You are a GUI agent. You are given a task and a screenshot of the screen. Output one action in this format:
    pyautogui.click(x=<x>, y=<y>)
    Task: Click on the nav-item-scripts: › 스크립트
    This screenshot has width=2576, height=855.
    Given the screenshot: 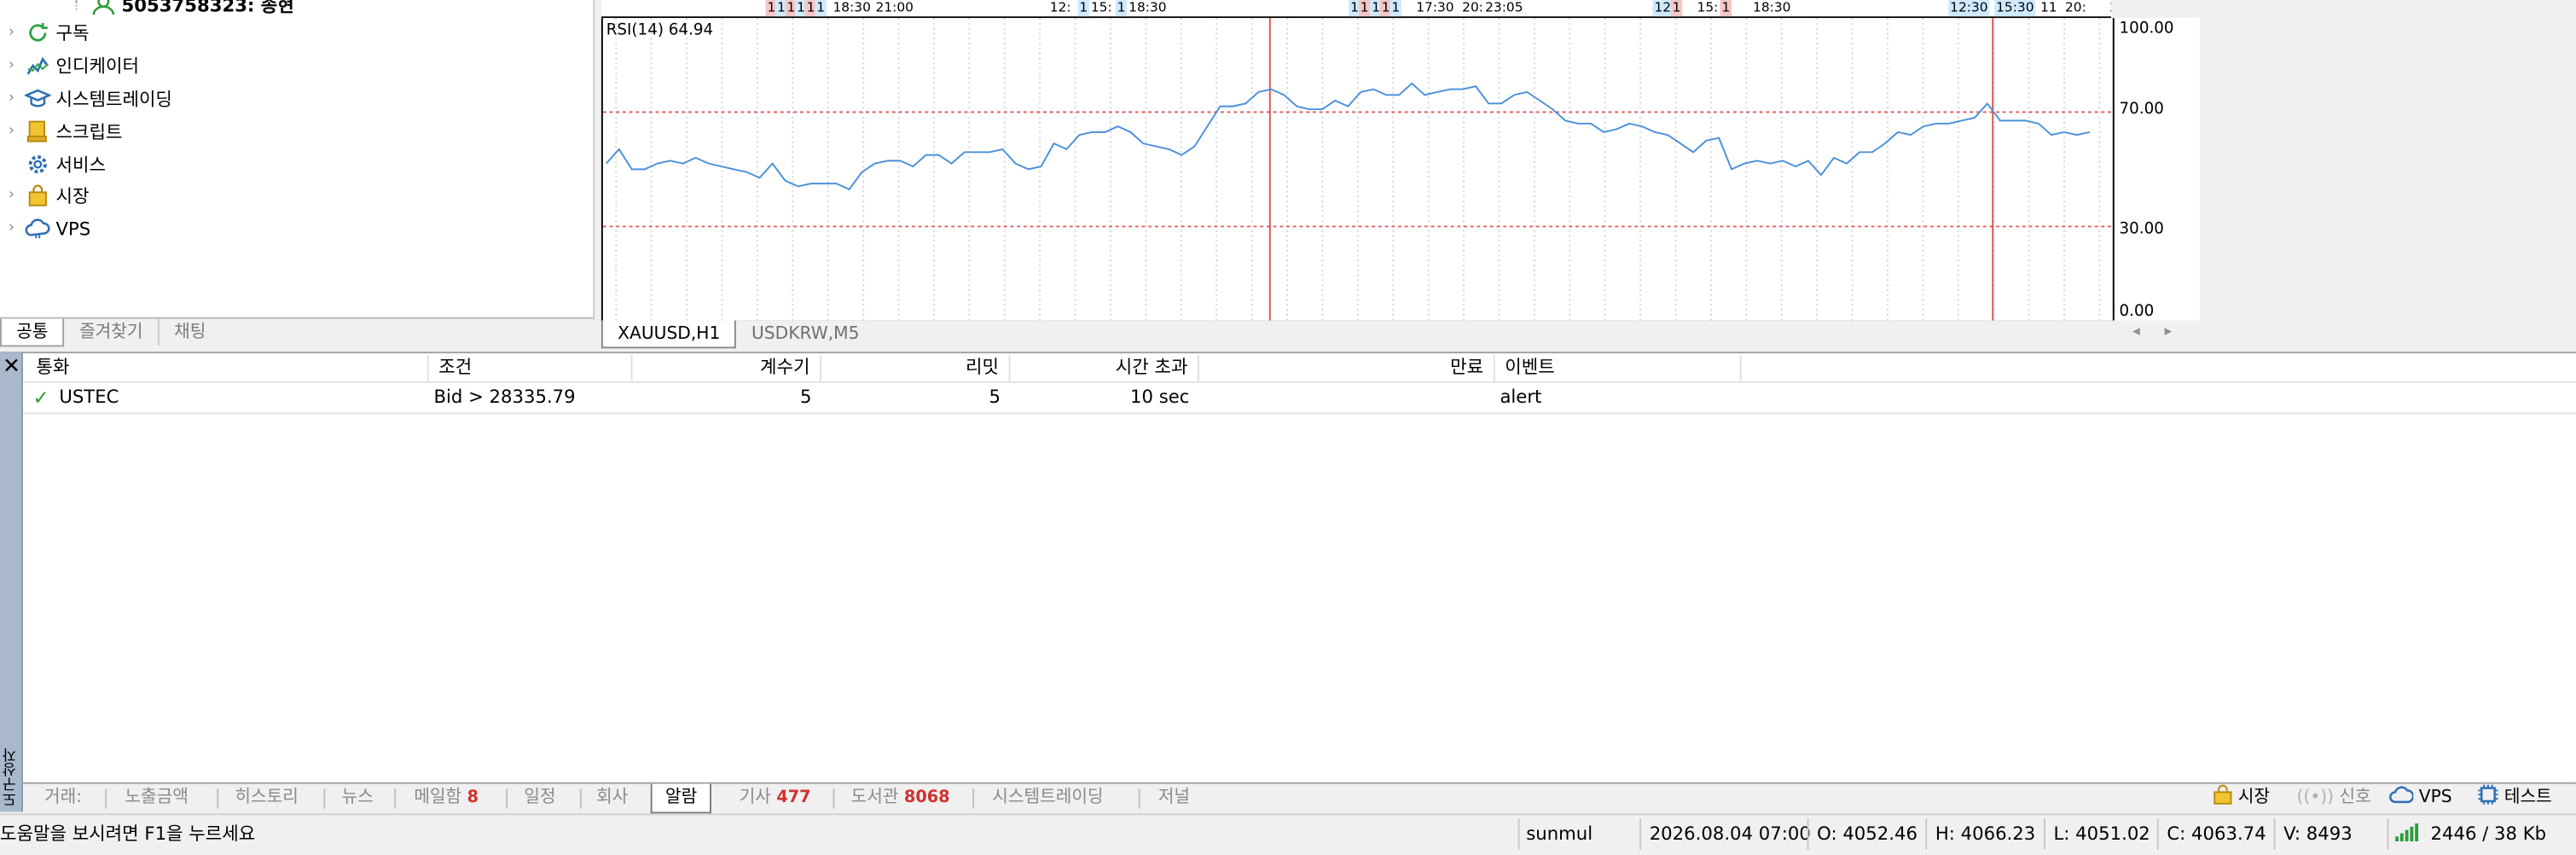 What is the action you would take?
    pyautogui.click(x=61, y=132)
    